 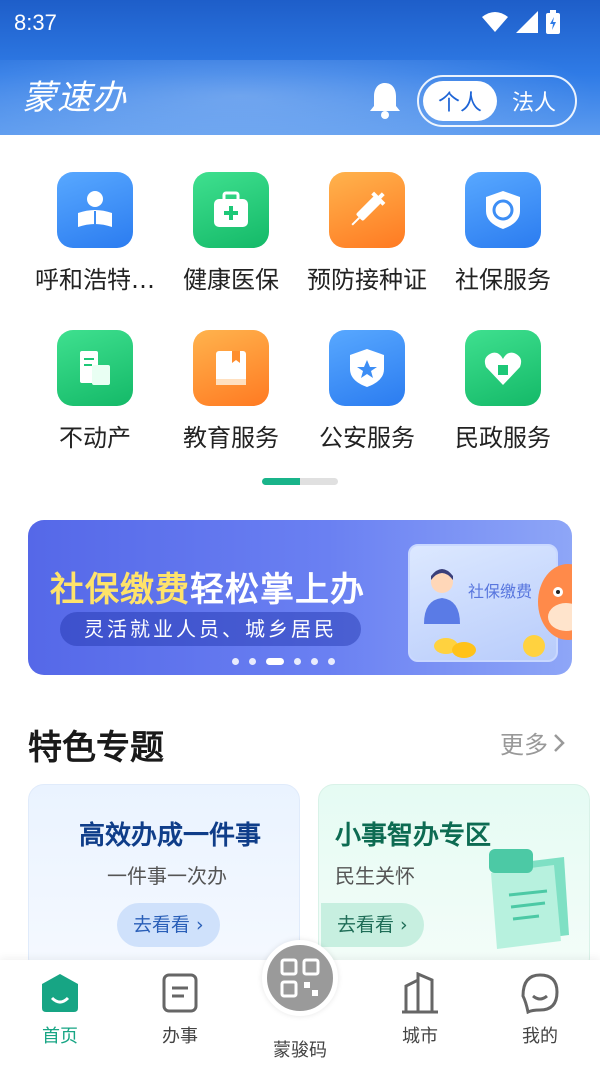 I want to click on property-document-icon, so click(x=95, y=368).